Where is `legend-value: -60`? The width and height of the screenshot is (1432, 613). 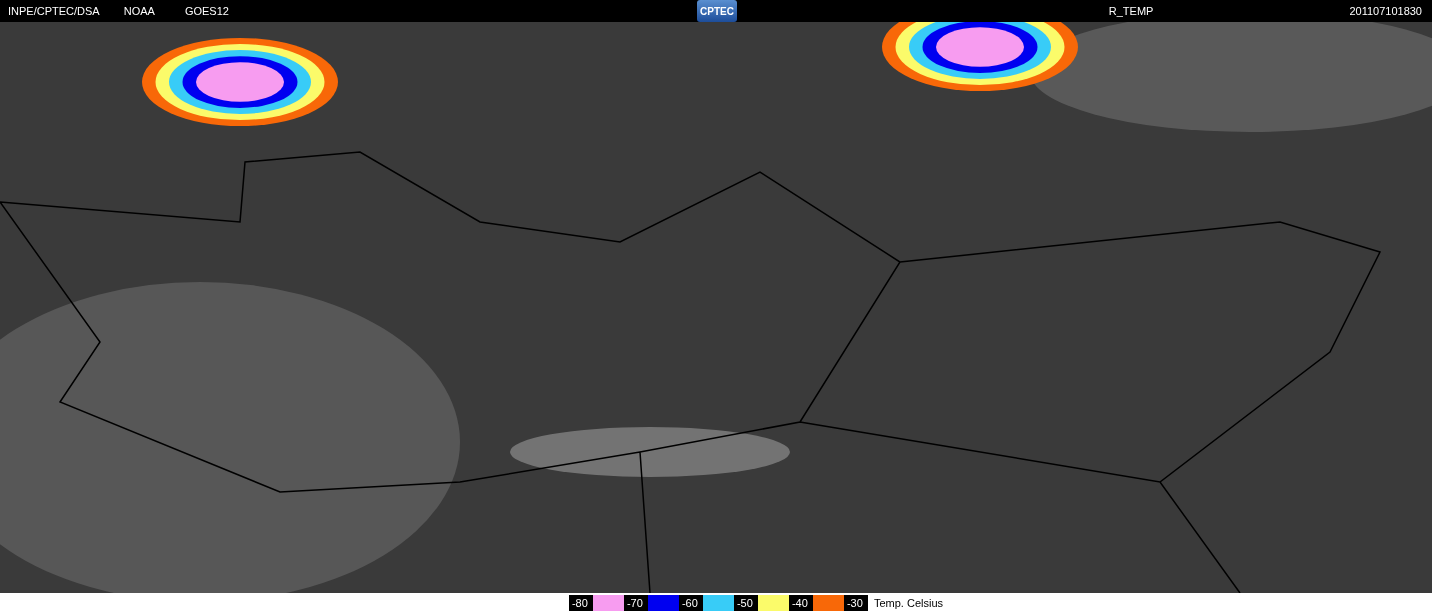
legend-value: -60 is located at coordinates (690, 603).